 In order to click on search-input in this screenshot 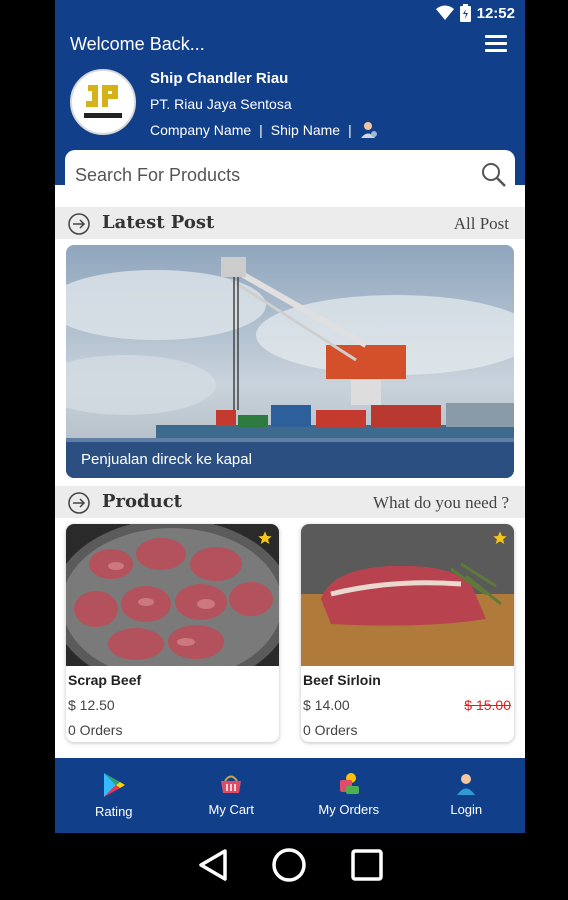, I will do `click(275, 175)`.